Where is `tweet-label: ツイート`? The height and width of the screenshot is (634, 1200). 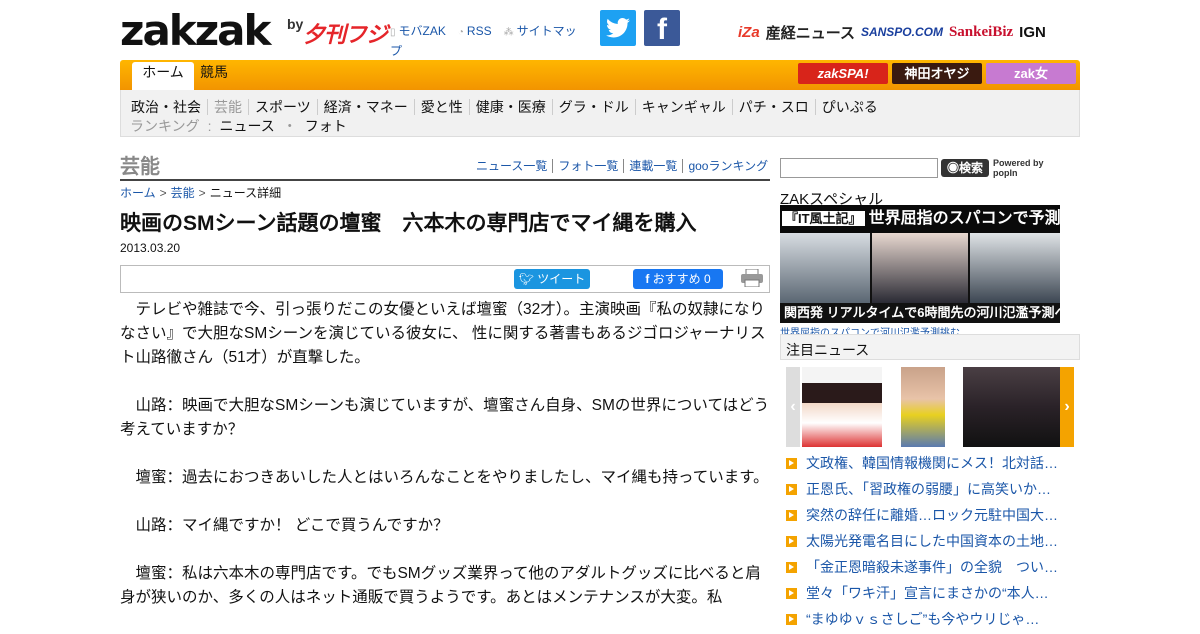 tweet-label: ツイート is located at coordinates (561, 279).